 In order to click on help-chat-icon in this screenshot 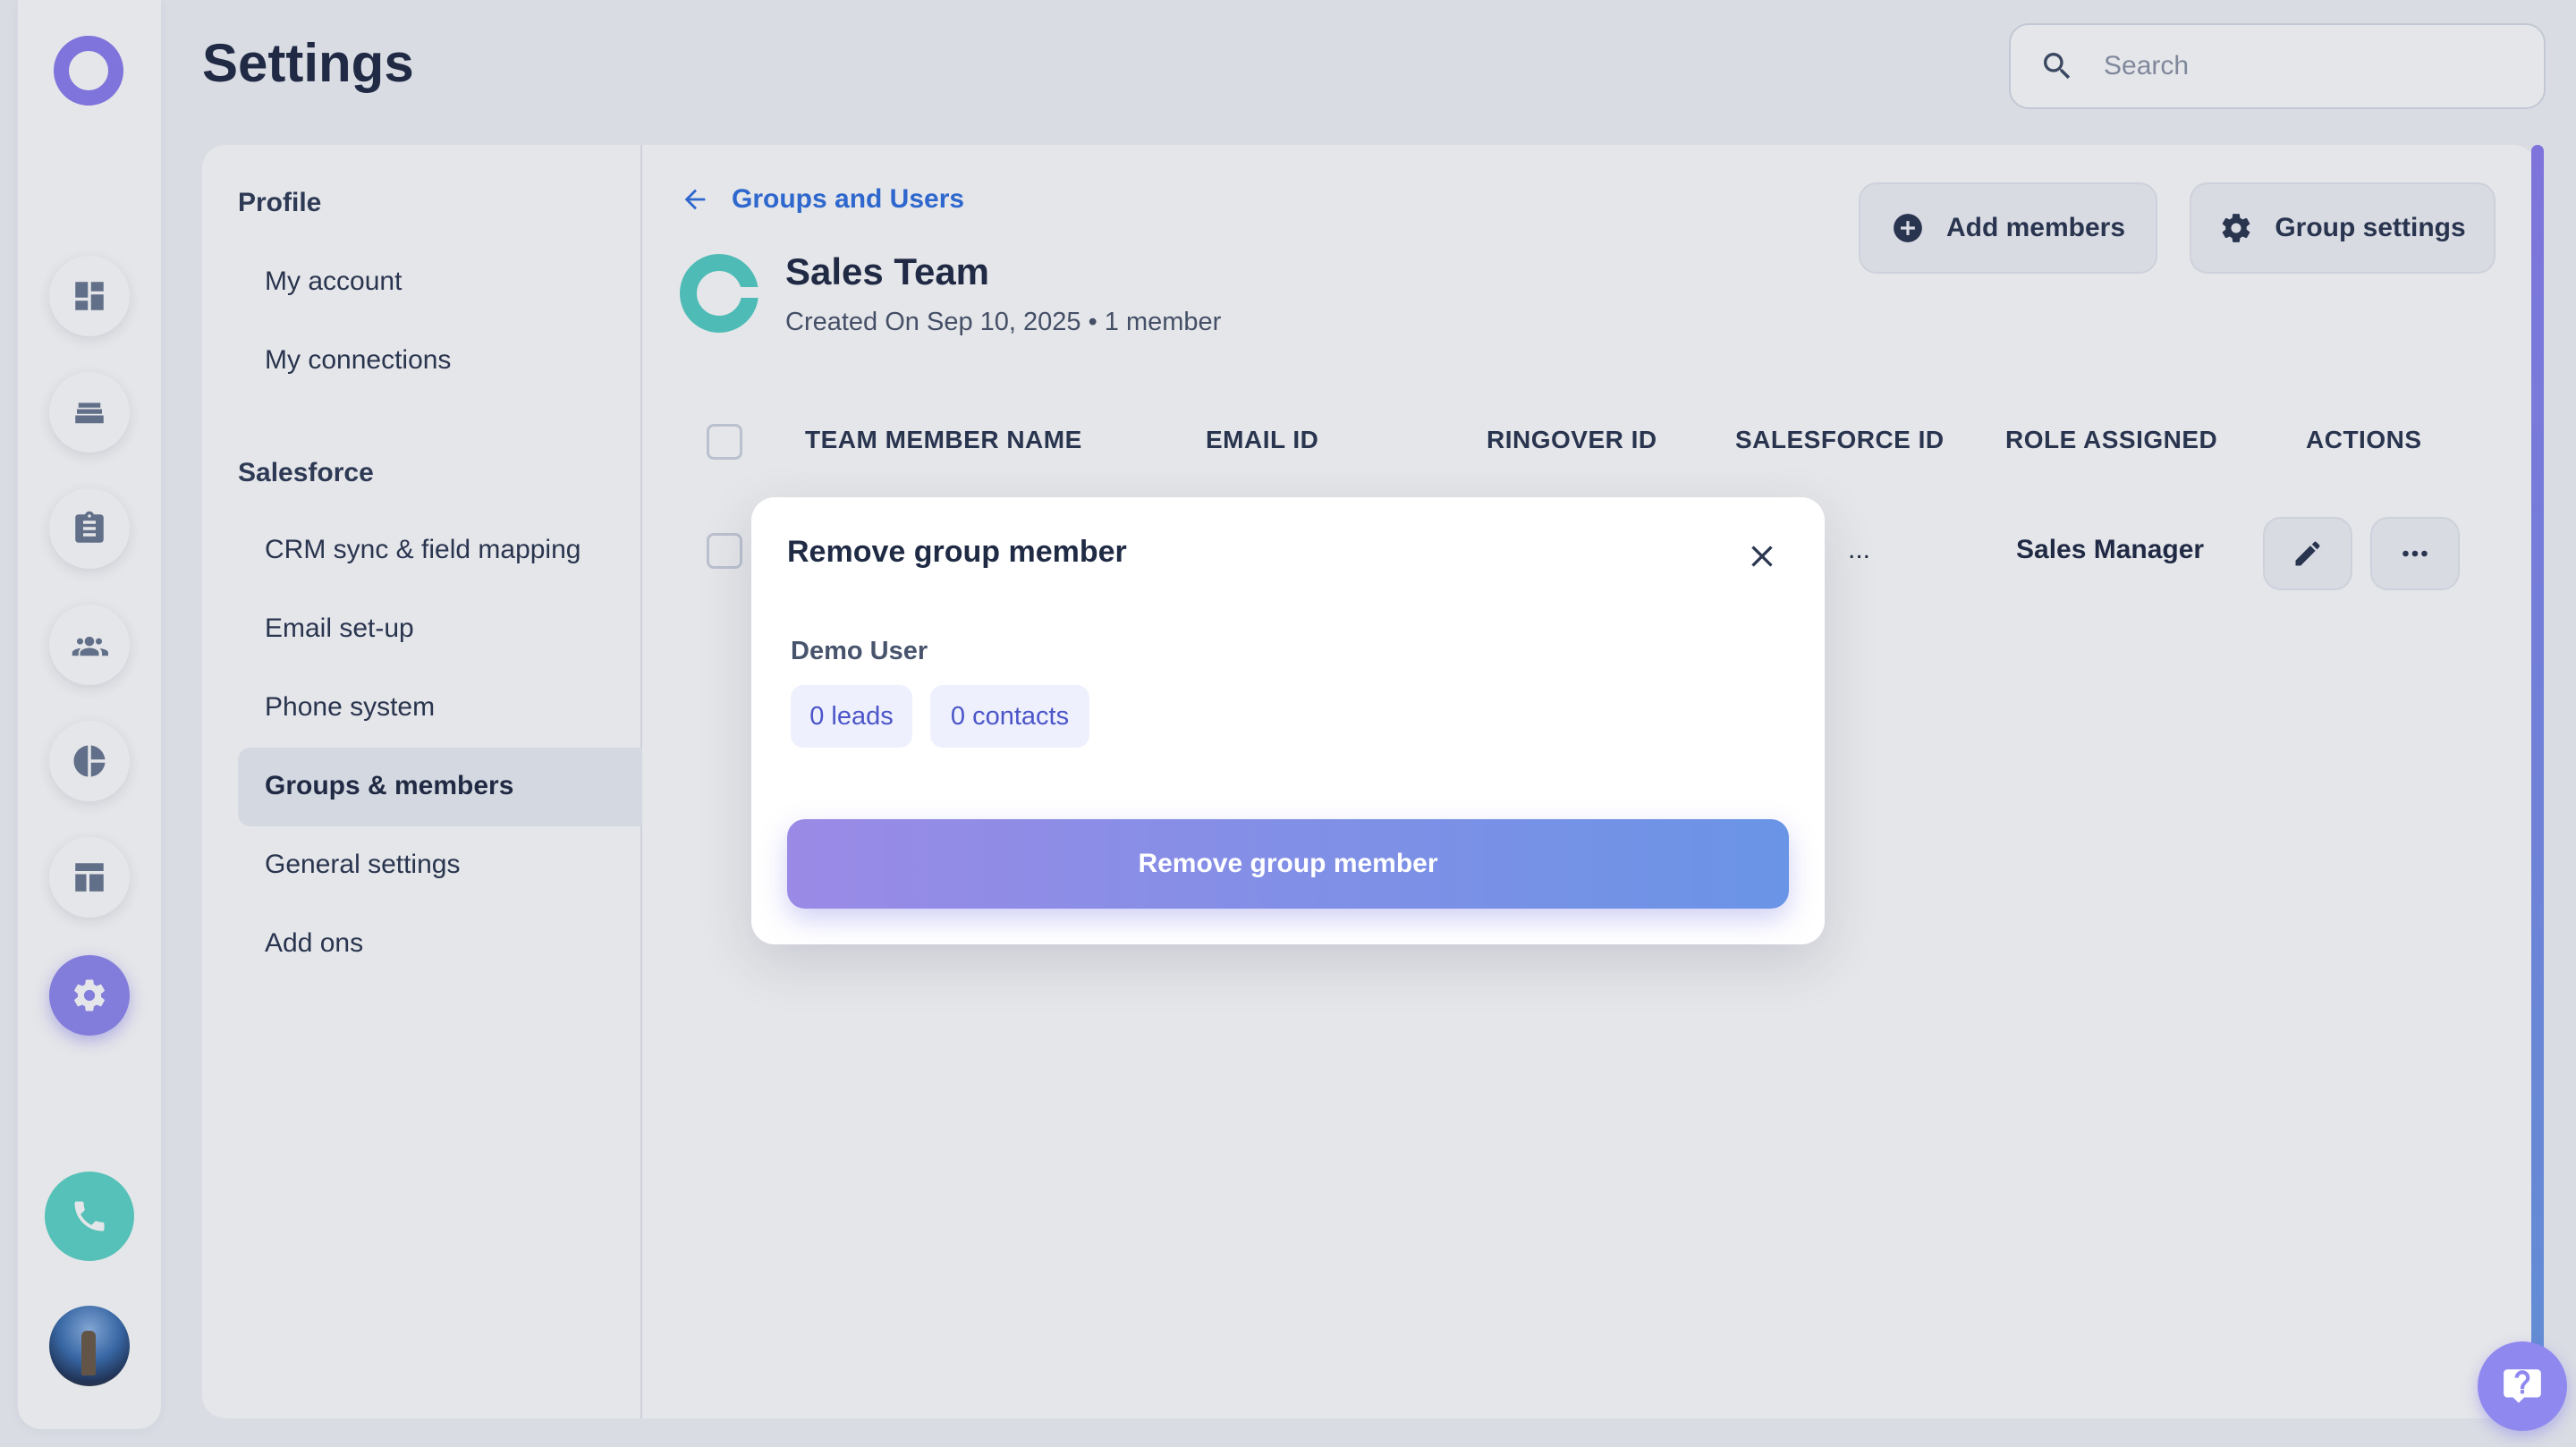, I will do `click(2522, 1386)`.